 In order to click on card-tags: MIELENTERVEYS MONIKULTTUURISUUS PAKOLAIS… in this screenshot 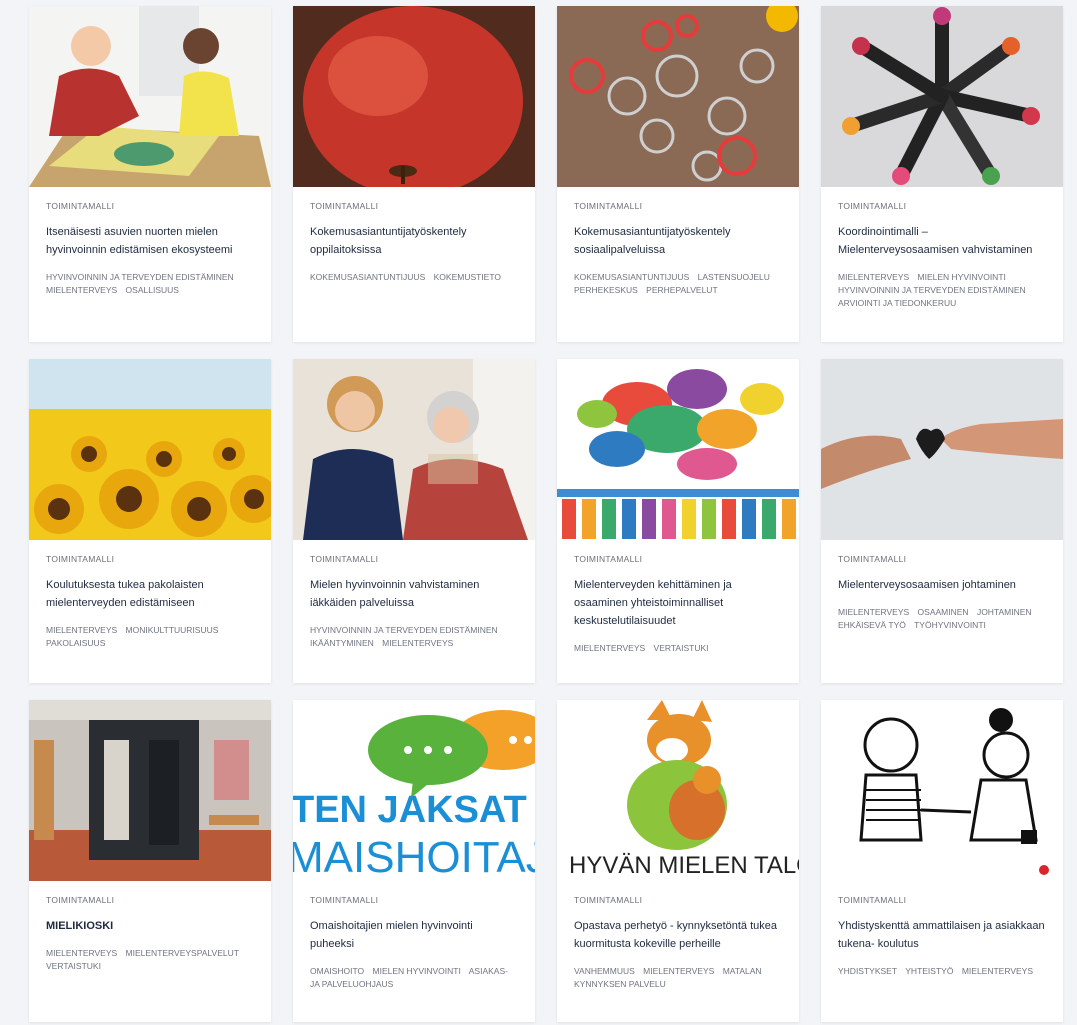, I will do `click(150, 637)`.